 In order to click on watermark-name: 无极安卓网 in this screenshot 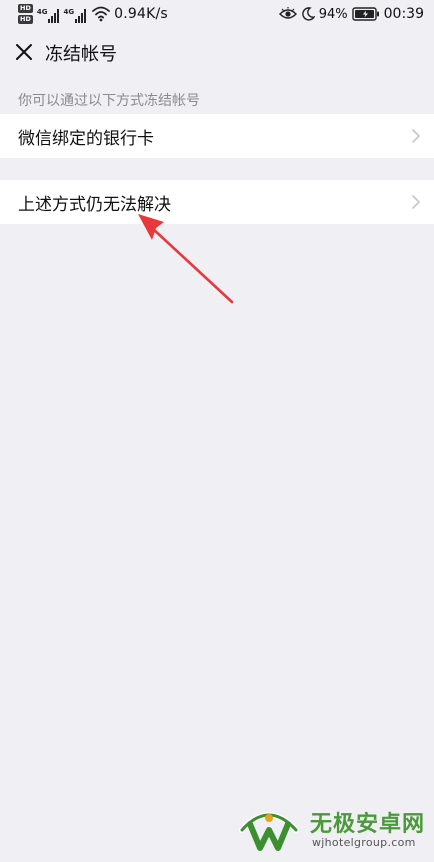, I will do `click(368, 824)`.